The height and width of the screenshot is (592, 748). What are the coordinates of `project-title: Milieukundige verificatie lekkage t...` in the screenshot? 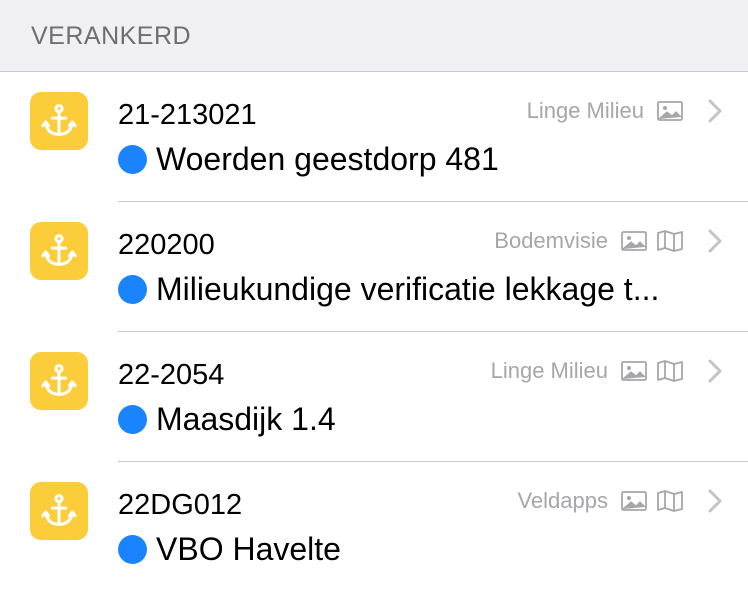 It's located at (408, 289).